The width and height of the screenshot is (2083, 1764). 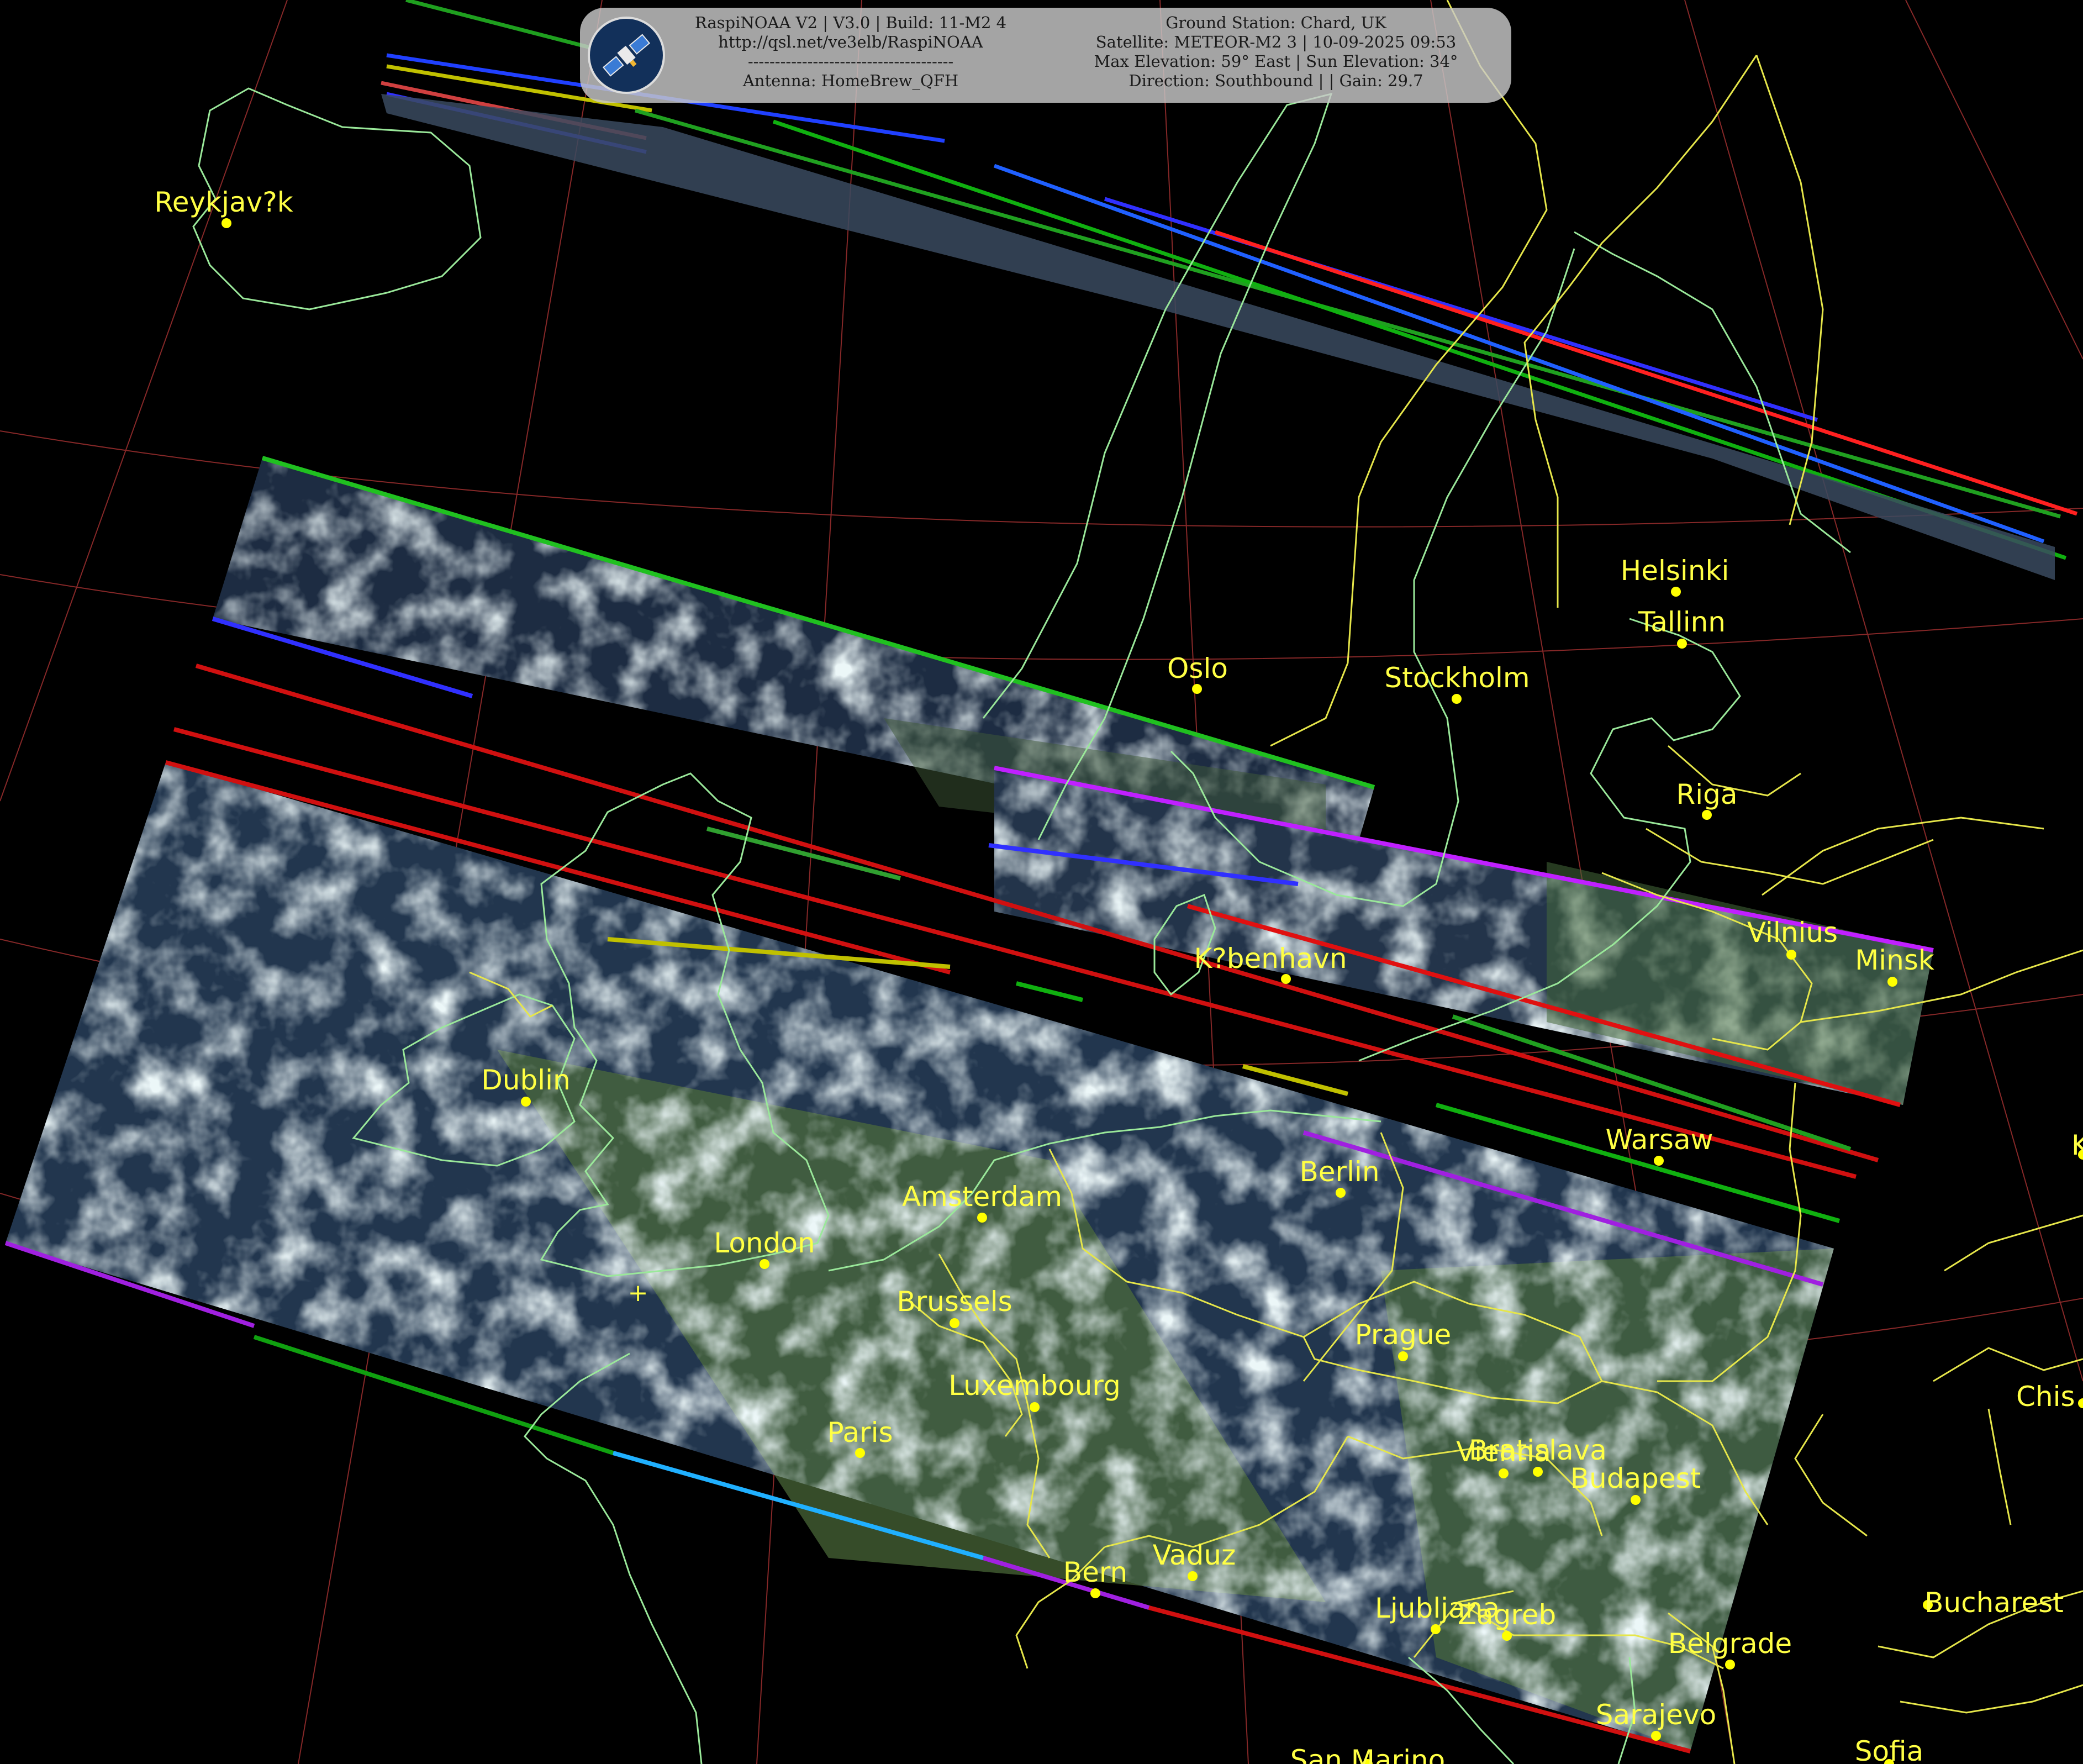 I want to click on city-label-budapest: Budapest, so click(x=1635, y=1478).